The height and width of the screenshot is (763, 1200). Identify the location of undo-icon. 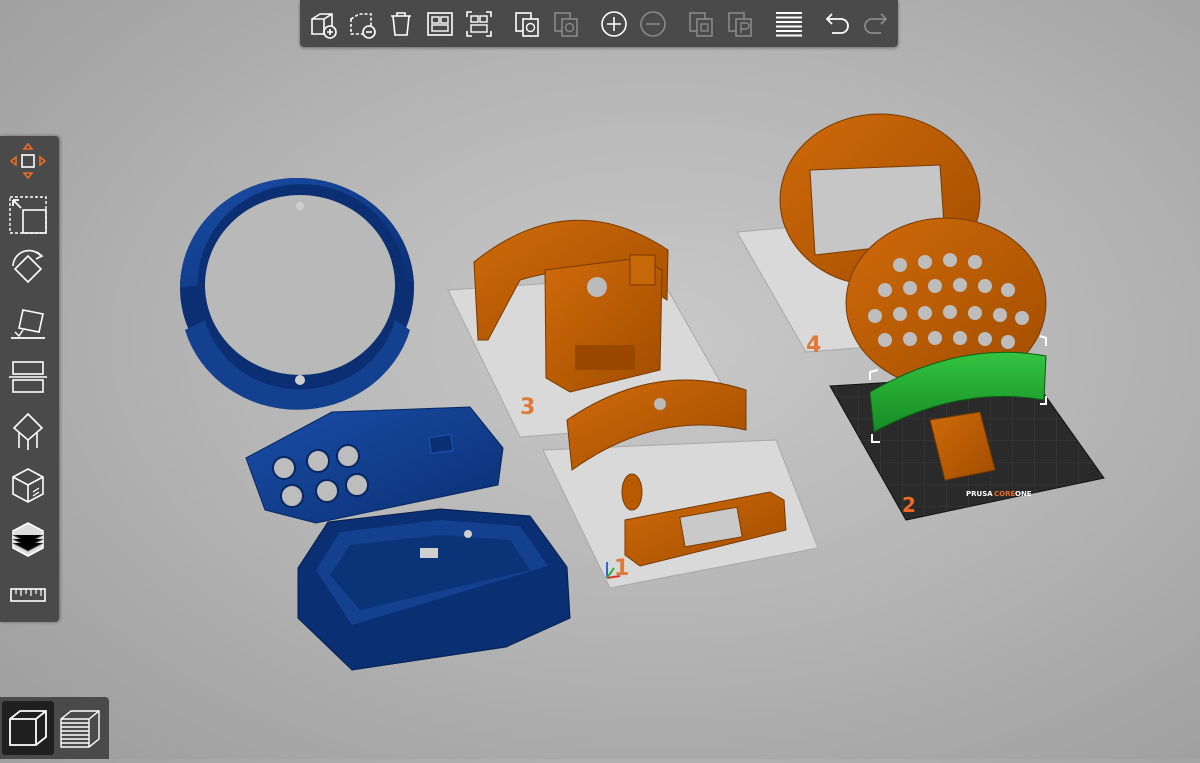
(837, 23).